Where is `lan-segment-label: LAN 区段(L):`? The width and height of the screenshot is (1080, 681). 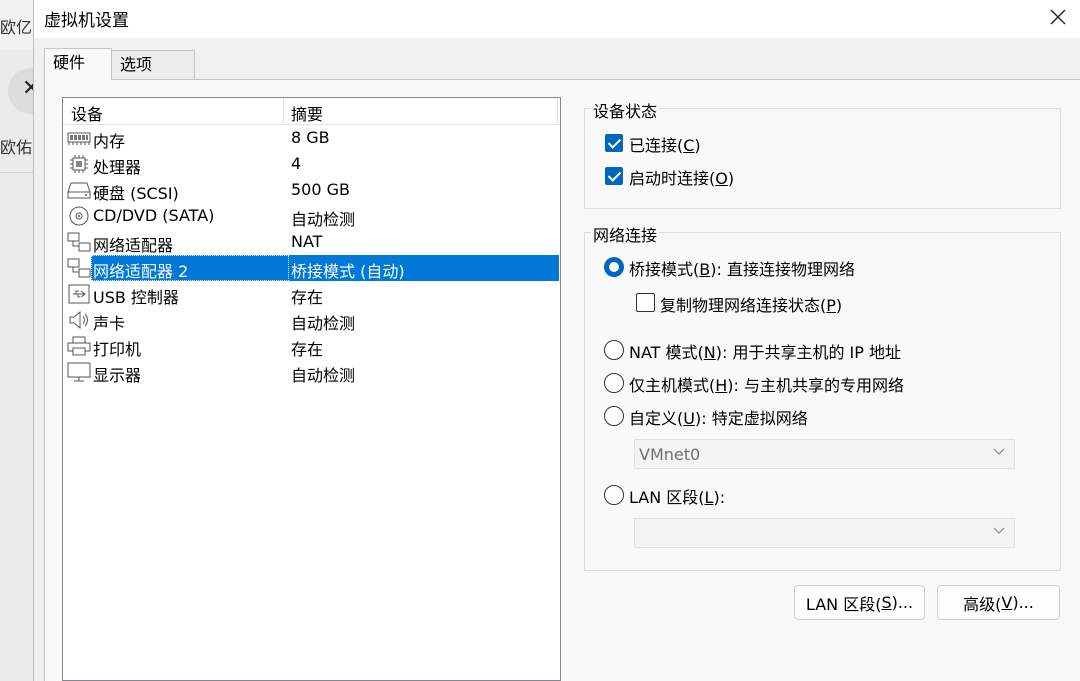
lan-segment-label: LAN 区段(L): is located at coordinates (677, 496).